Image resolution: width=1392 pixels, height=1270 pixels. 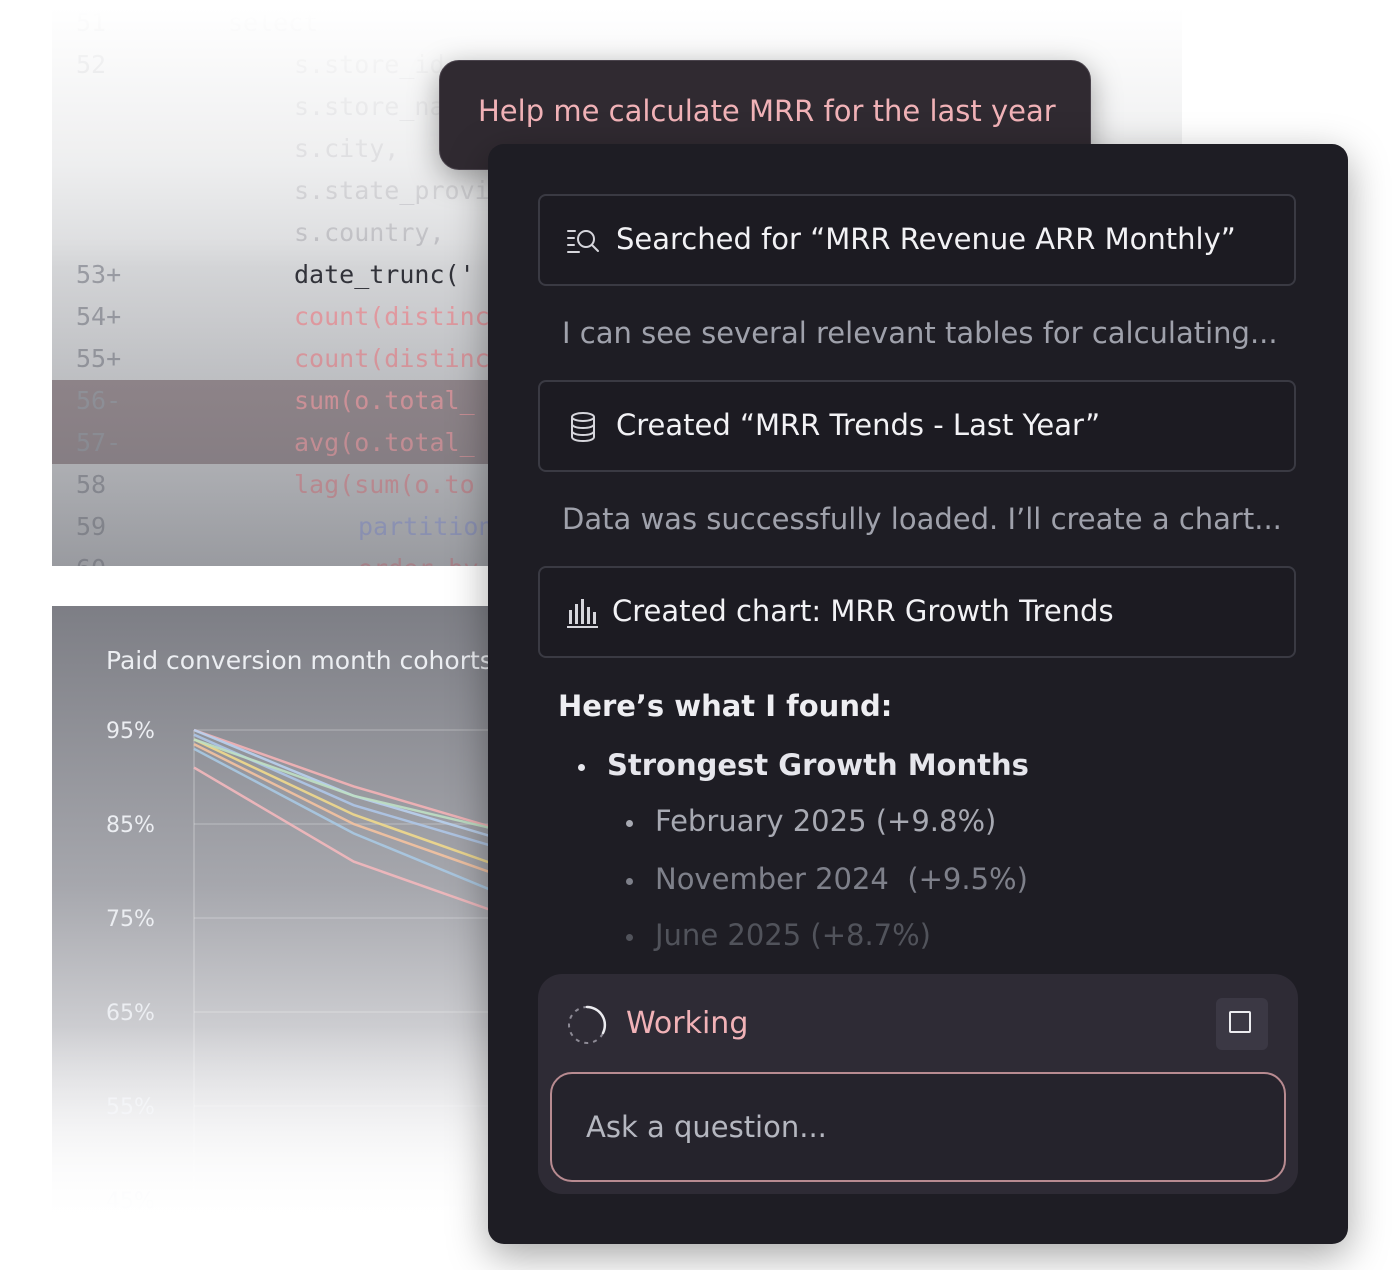 What do you see at coordinates (793, 935) in the screenshot?
I see `findings-bullet-item-text: June 2025 (+8.7%)` at bounding box center [793, 935].